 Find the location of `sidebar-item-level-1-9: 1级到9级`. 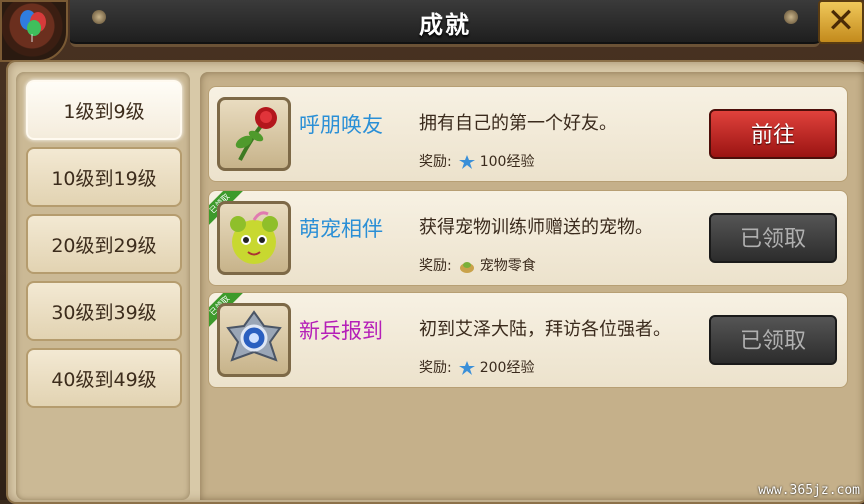

sidebar-item-level-1-9: 1级到9级 is located at coordinates (104, 110).